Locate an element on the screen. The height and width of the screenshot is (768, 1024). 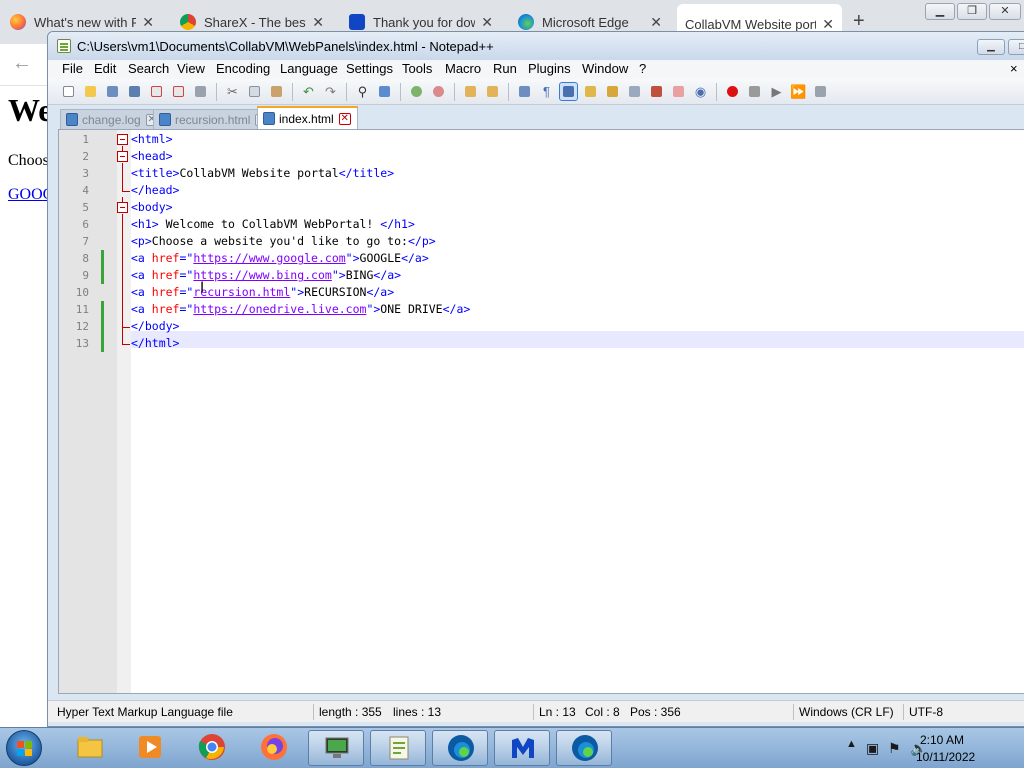
clock-time: 2:10 AM is located at coordinates (942, 740).